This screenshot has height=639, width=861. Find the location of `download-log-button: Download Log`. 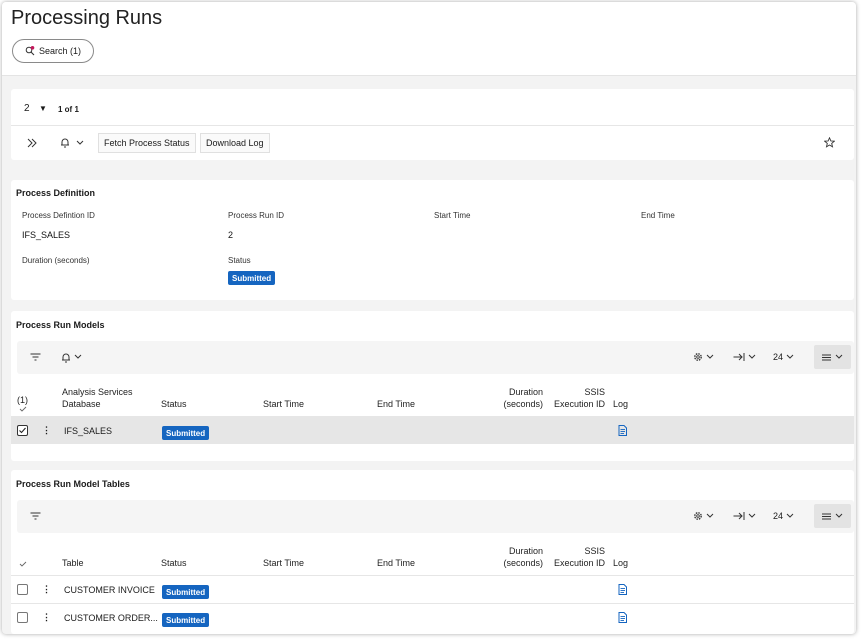

download-log-button: Download Log is located at coordinates (235, 143).